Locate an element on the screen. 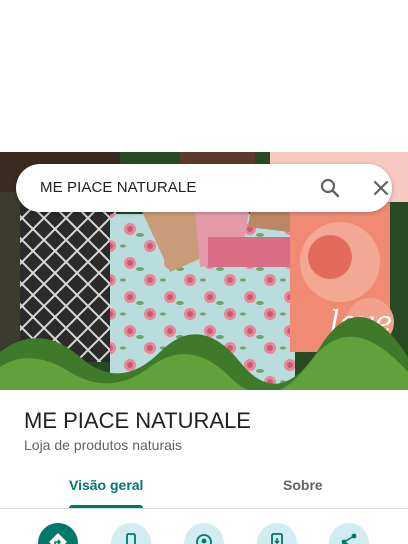 The height and width of the screenshot is (544, 408). search-bar: ME PIACE NATURALE is located at coordinates (204, 188).